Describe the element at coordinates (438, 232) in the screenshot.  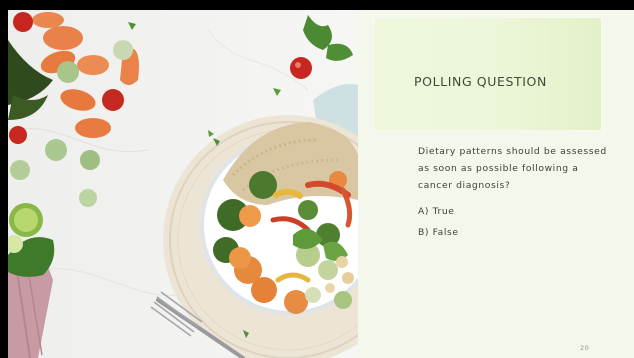
I see `poll-option-b: B) False` at that location.